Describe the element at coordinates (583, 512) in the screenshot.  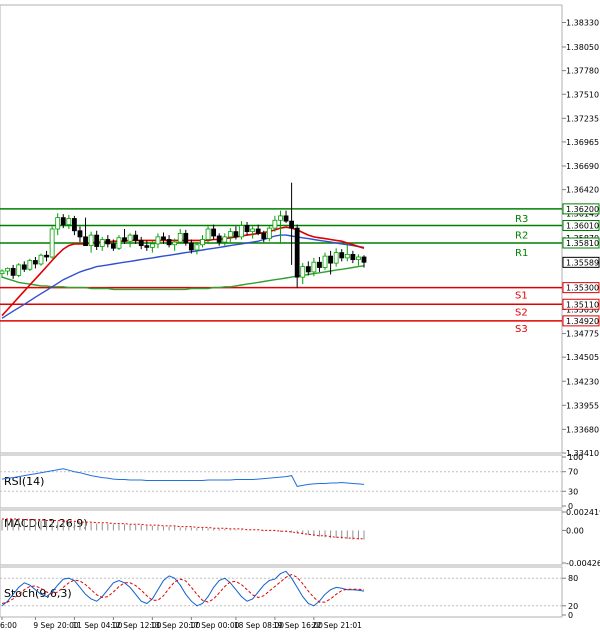
I see `macd-tick-label: 0.002419` at that location.